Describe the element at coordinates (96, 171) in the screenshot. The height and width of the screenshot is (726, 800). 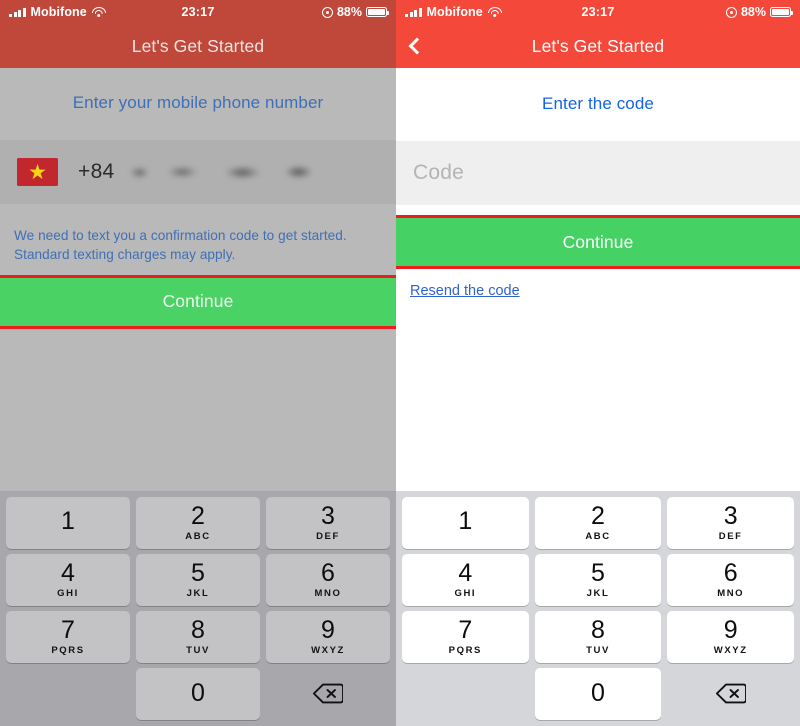
I see `country-code-label: +84` at that location.